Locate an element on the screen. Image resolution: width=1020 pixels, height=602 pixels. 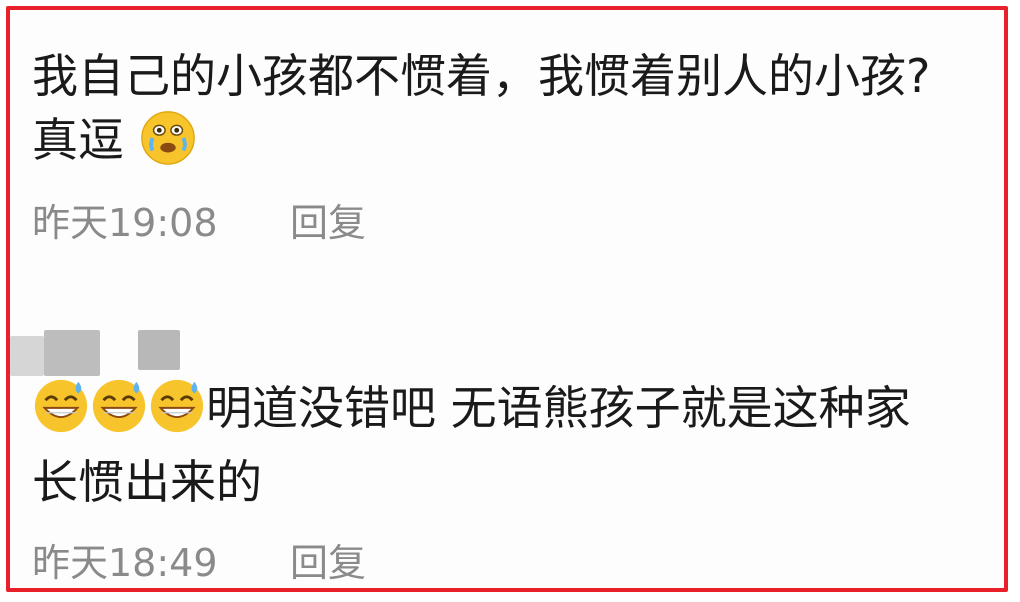
joy-tears-icon is located at coordinates (168, 137).